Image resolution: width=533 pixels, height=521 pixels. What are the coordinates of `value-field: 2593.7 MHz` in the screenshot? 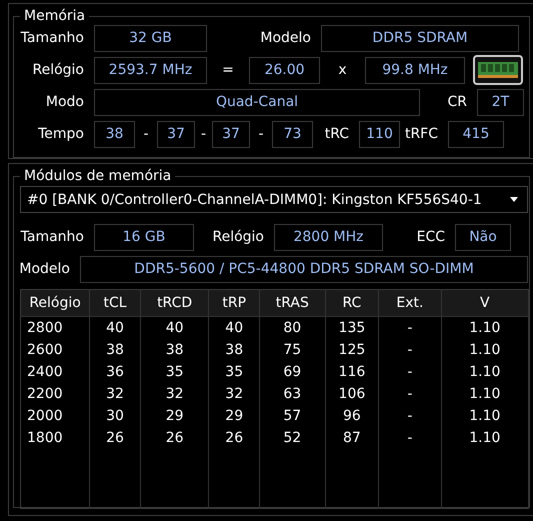 It's located at (150, 70).